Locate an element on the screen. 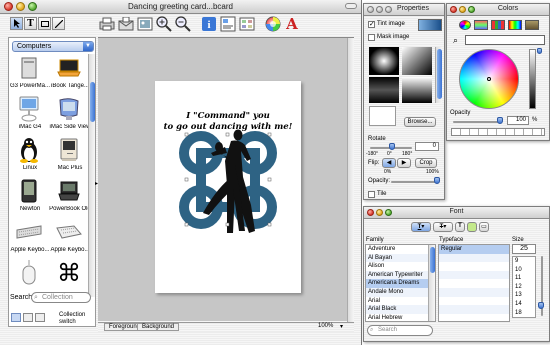  font-size-slider-knob is located at coordinates (541, 305).